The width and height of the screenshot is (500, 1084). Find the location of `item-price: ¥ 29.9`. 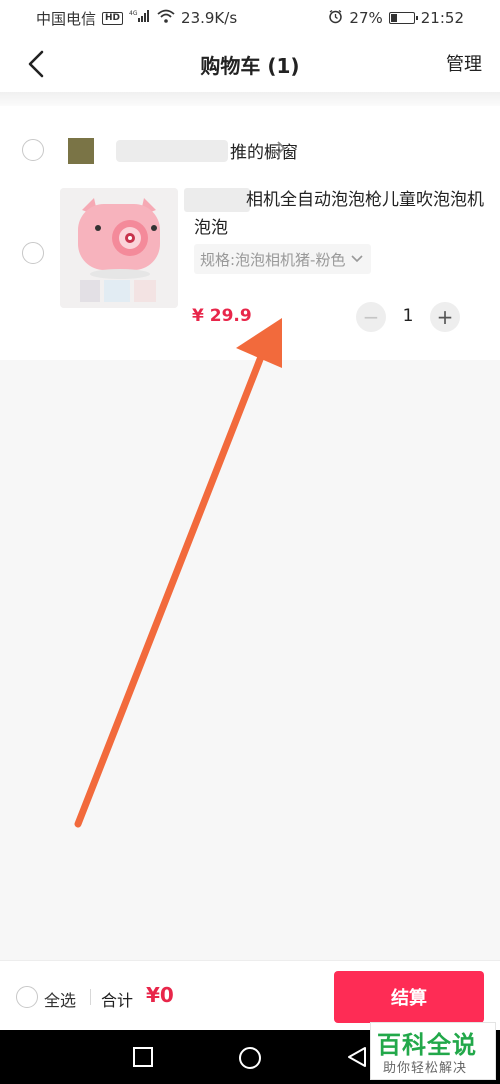

item-price: ¥ 29.9 is located at coordinates (222, 316).